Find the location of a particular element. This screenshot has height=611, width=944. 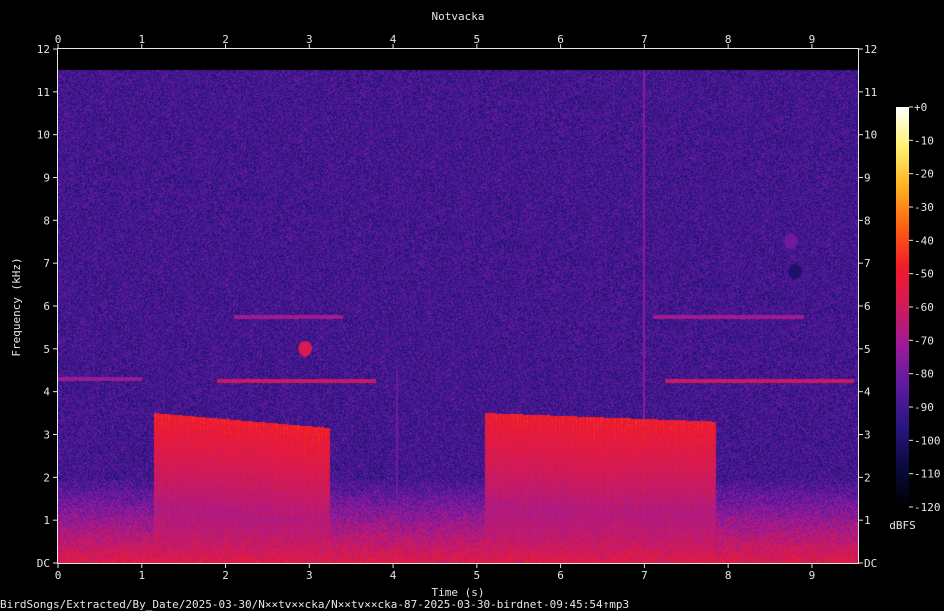

x-tick-label-bottom: 1 is located at coordinates (141, 575).